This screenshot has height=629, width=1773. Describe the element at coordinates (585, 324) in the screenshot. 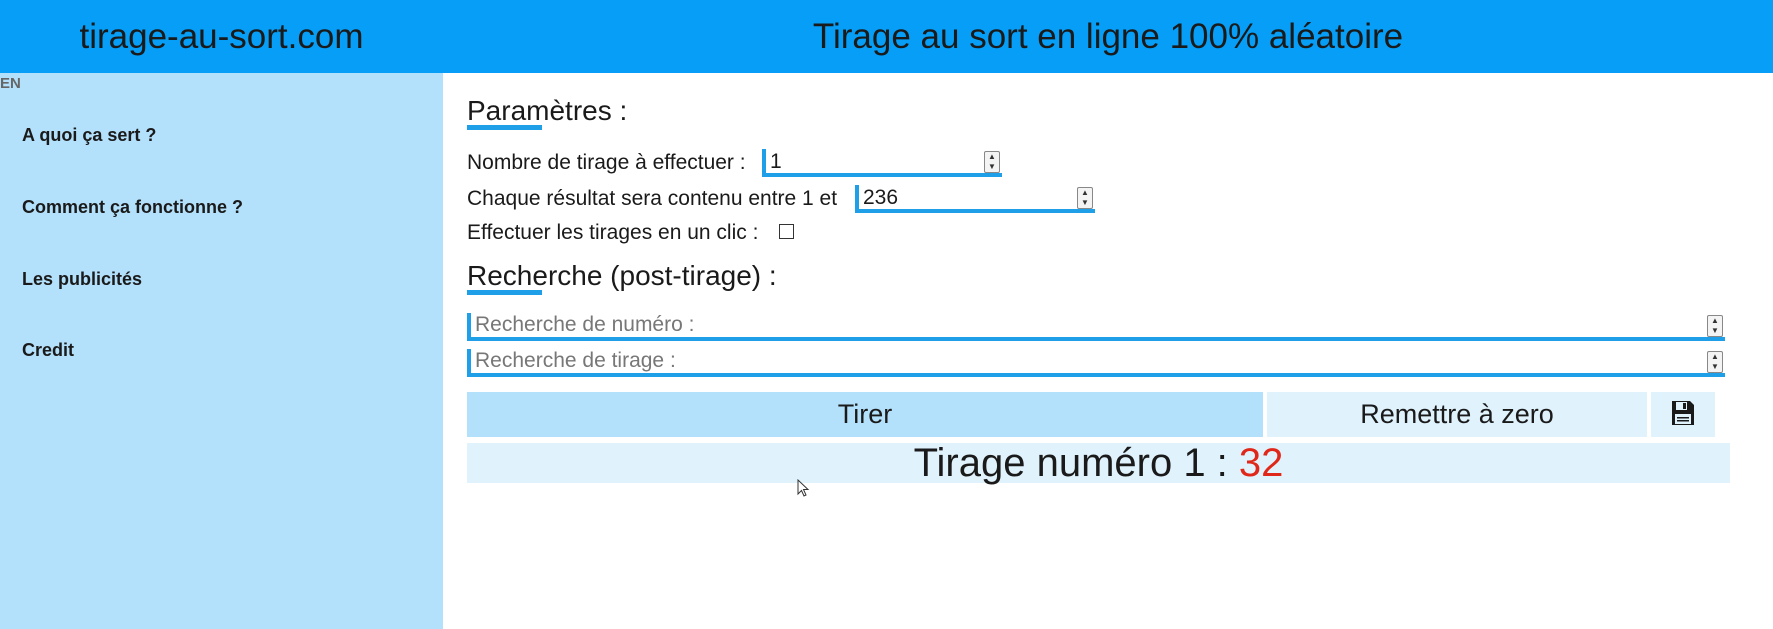

I see `number-search-placeholder: Recherche de numéro :` at that location.